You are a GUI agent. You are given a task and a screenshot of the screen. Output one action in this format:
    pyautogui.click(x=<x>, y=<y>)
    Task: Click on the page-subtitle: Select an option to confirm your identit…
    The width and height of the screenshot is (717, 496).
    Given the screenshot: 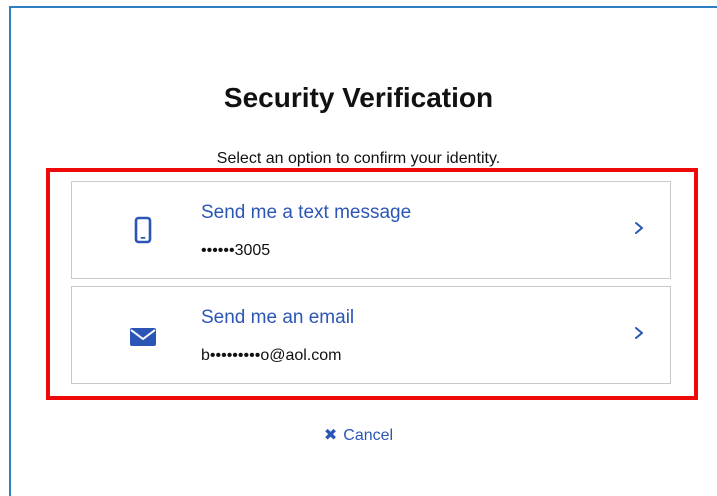 What is the action you would take?
    pyautogui.click(x=358, y=158)
    